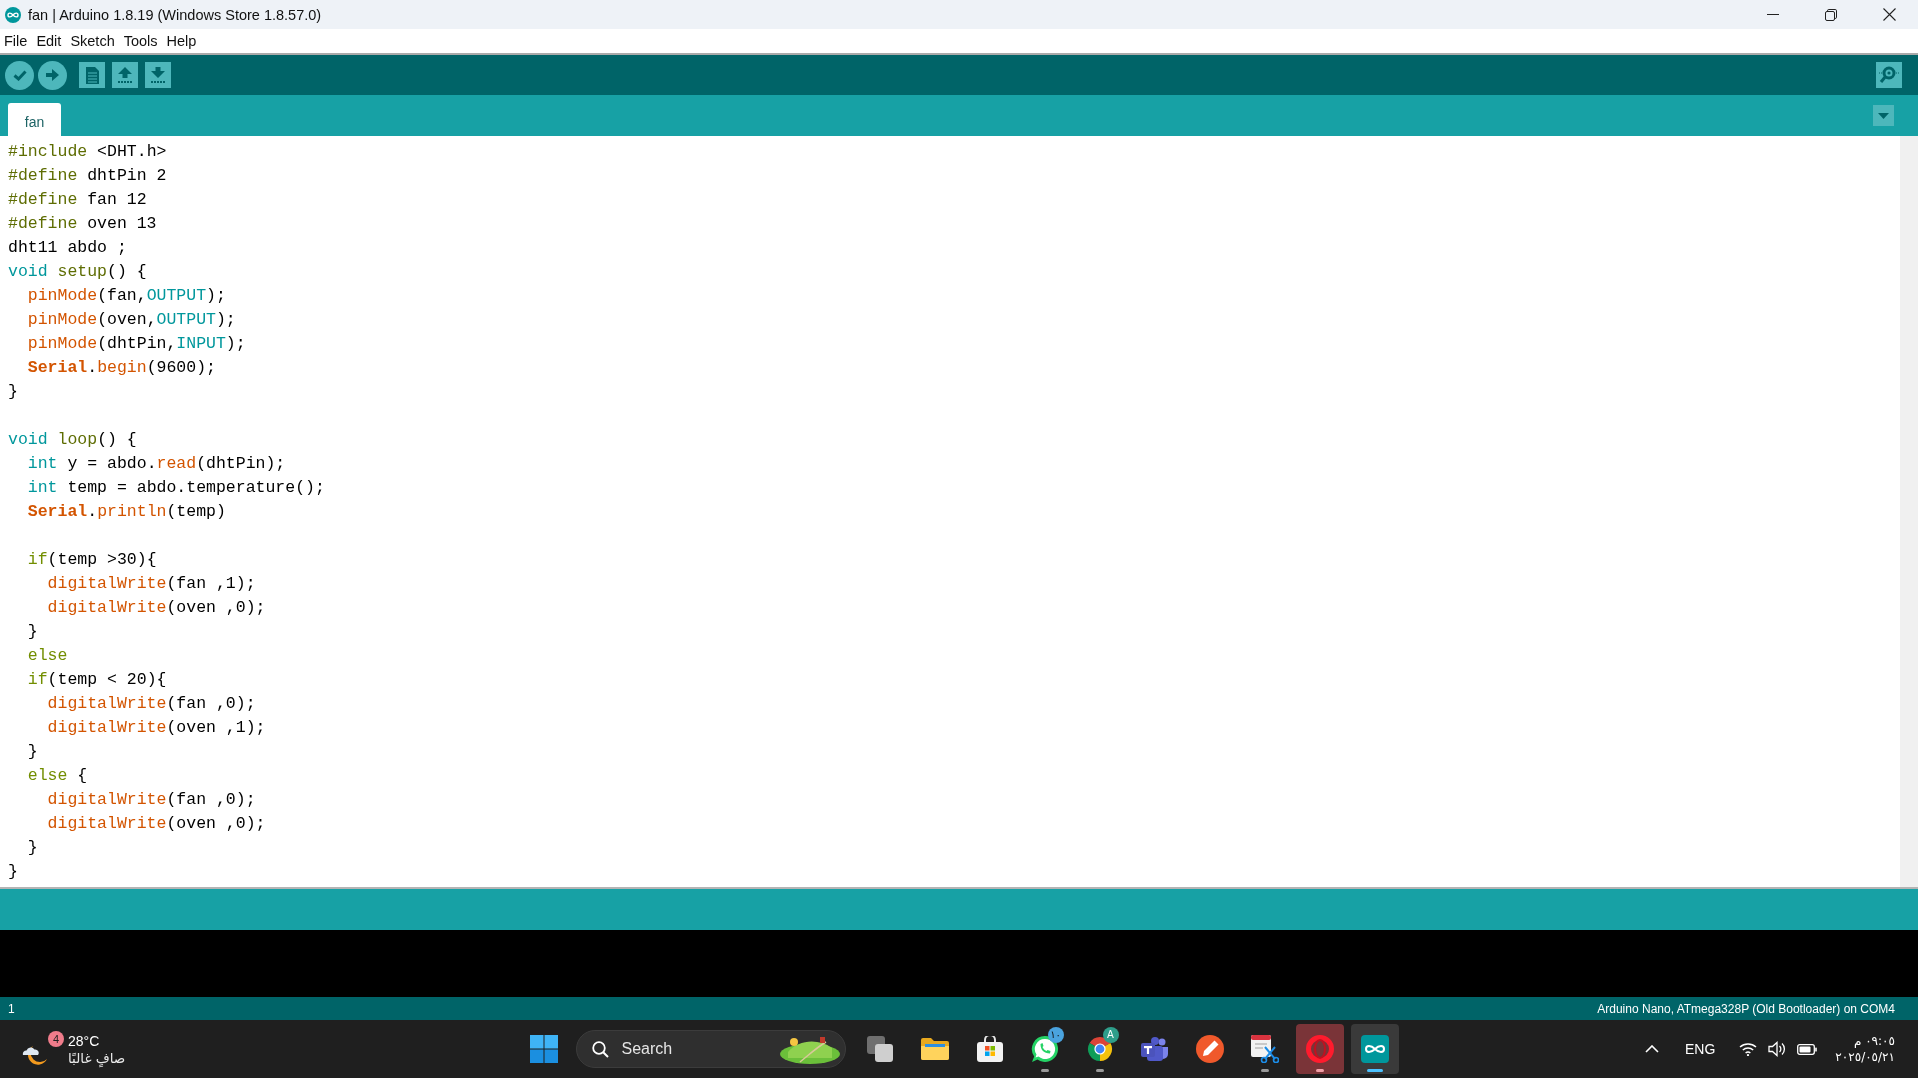 The width and height of the screenshot is (1918, 1078). Describe the element at coordinates (989, 1049) in the screenshot. I see `shopping-bag-icon` at that location.